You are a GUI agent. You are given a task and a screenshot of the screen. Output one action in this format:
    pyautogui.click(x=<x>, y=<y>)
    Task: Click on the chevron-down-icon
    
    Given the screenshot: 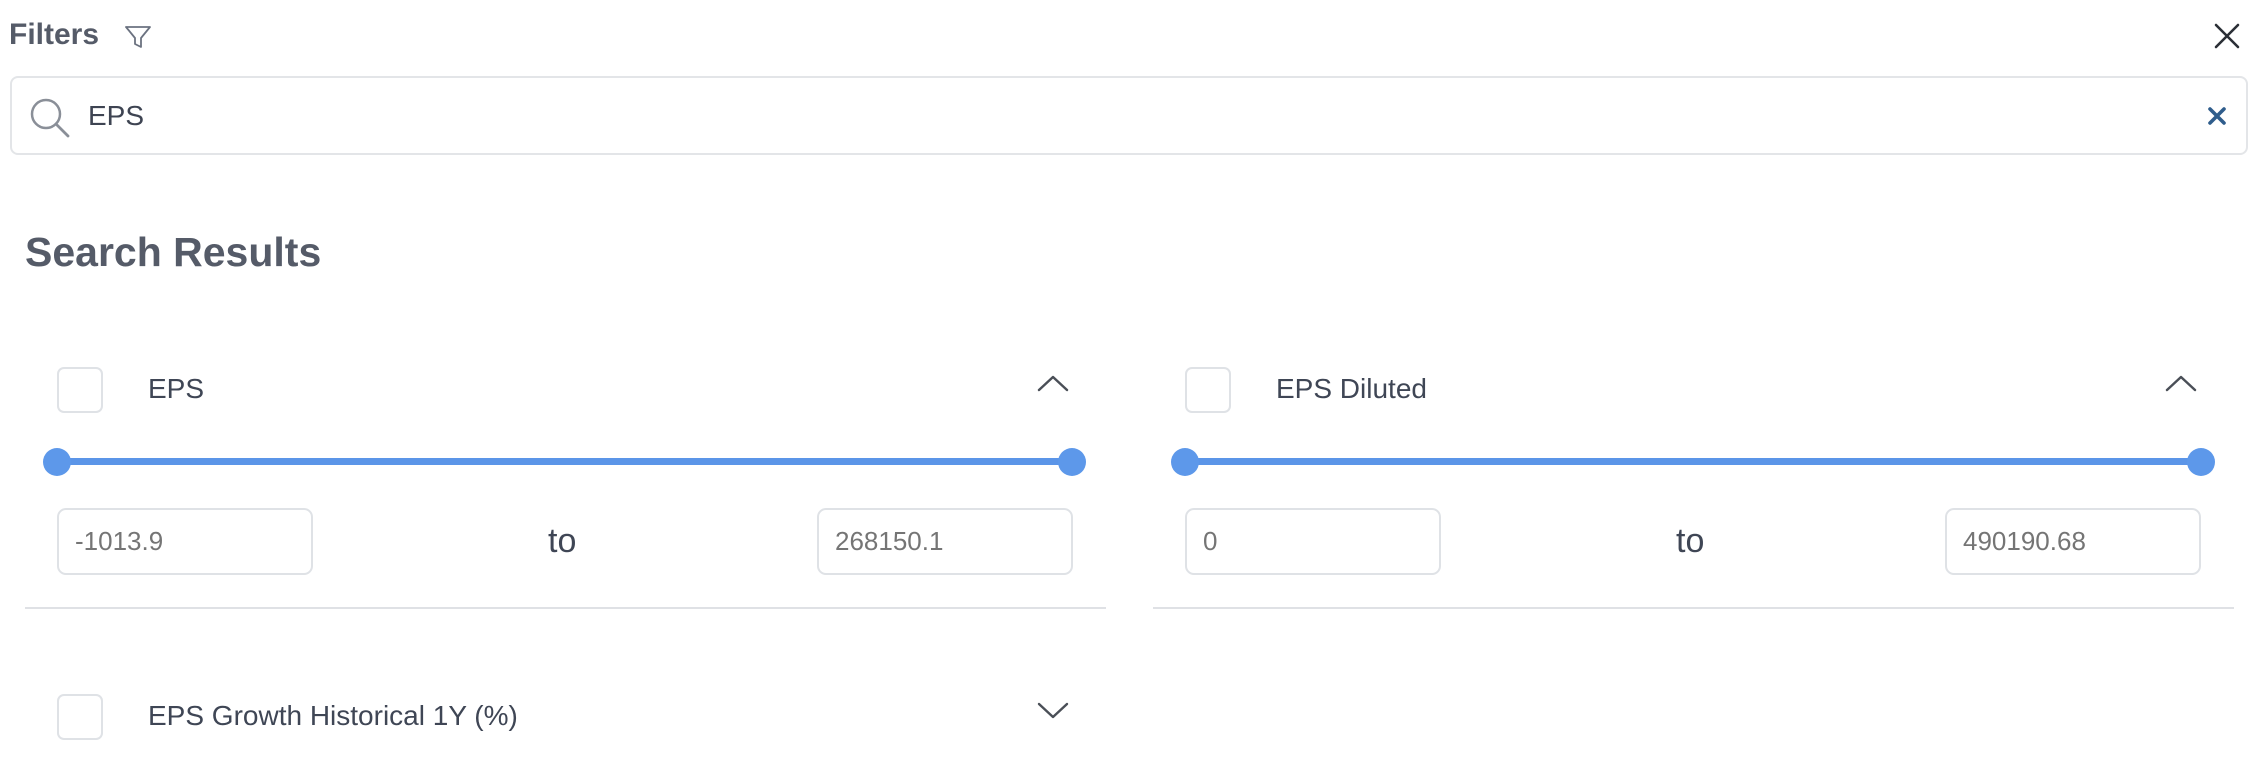 What is the action you would take?
    pyautogui.click(x=1053, y=711)
    